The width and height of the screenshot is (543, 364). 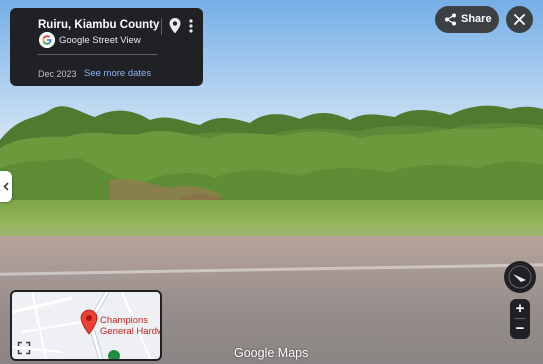 I want to click on compass-icon, so click(x=520, y=277).